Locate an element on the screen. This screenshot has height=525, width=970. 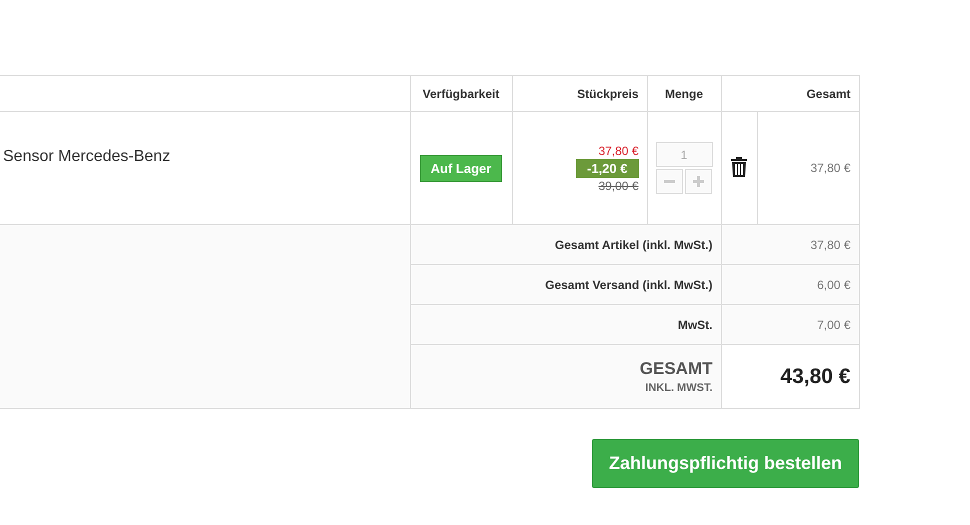
summary-label: Gesamt Versand (inkl. MwSt.) is located at coordinates (628, 285).